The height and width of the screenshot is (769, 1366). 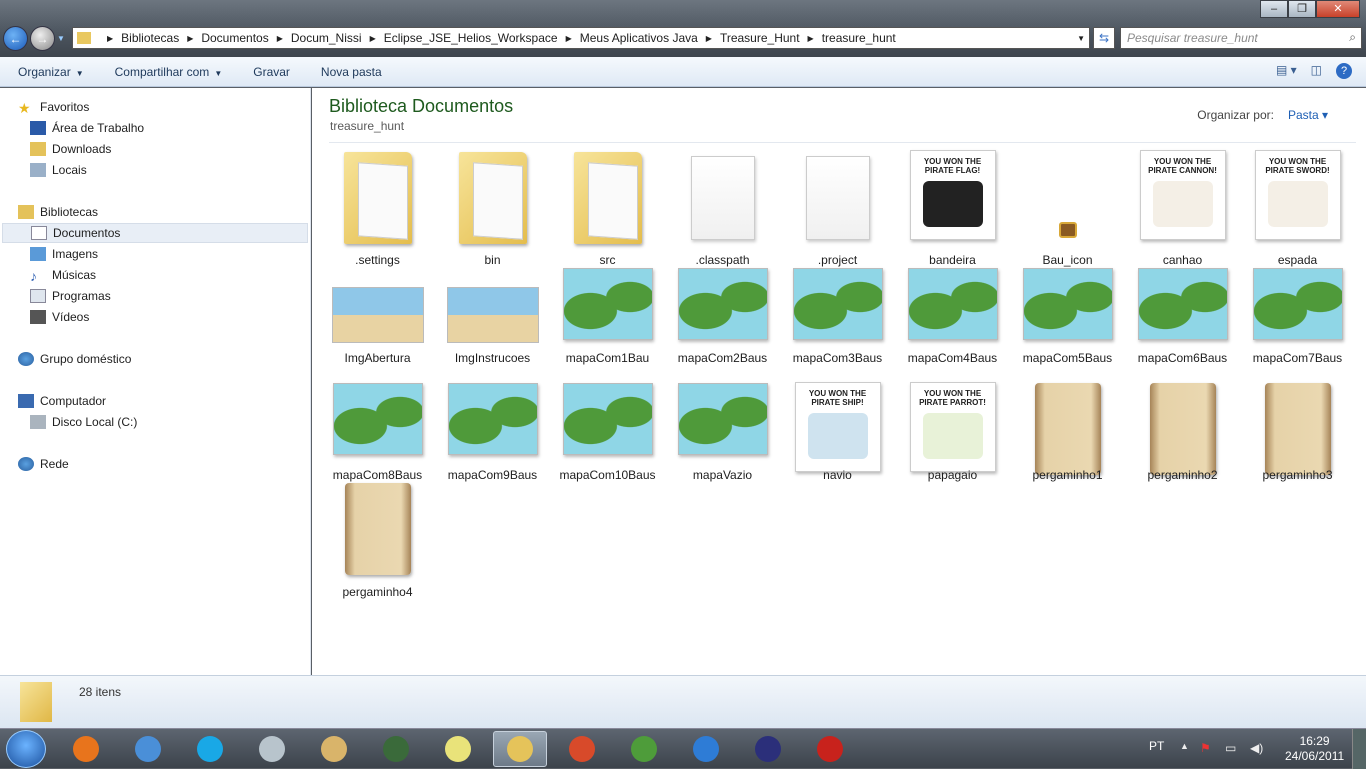 I want to click on nav-label: Vídeos, so click(x=71, y=317).